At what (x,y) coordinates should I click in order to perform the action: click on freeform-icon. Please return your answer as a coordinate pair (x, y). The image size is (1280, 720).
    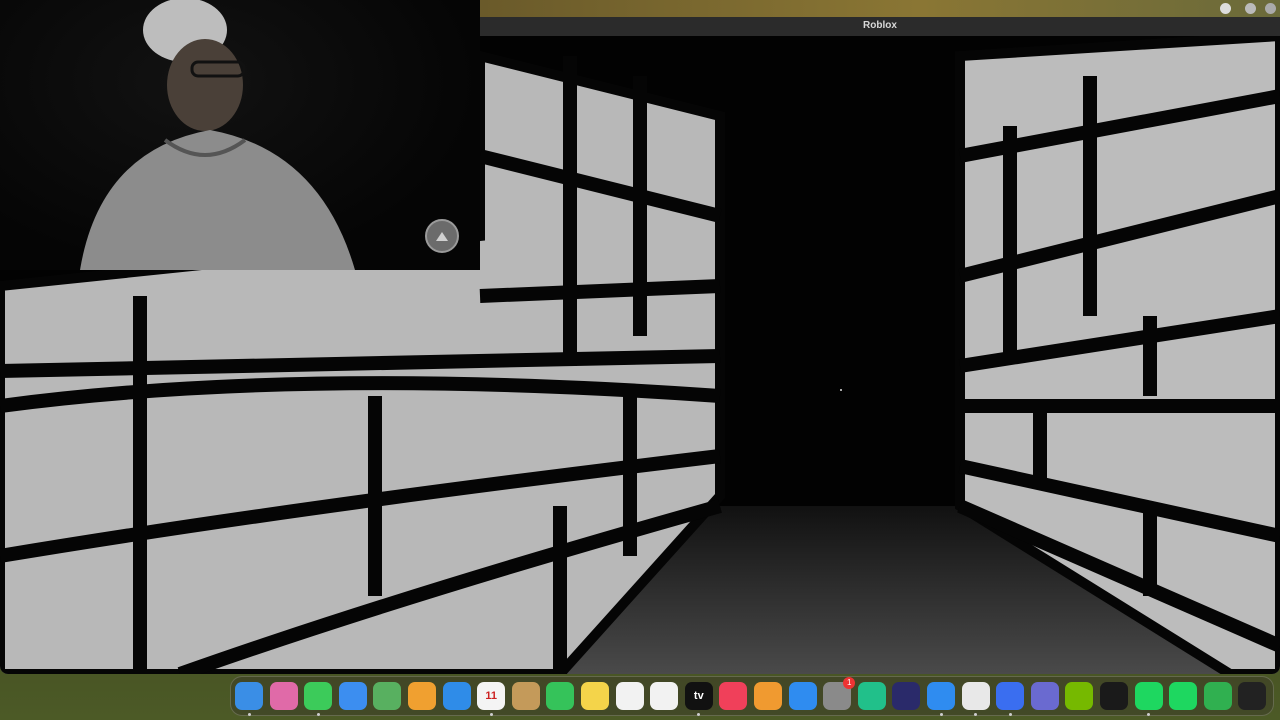
    Looking at the image, I should click on (664, 696).